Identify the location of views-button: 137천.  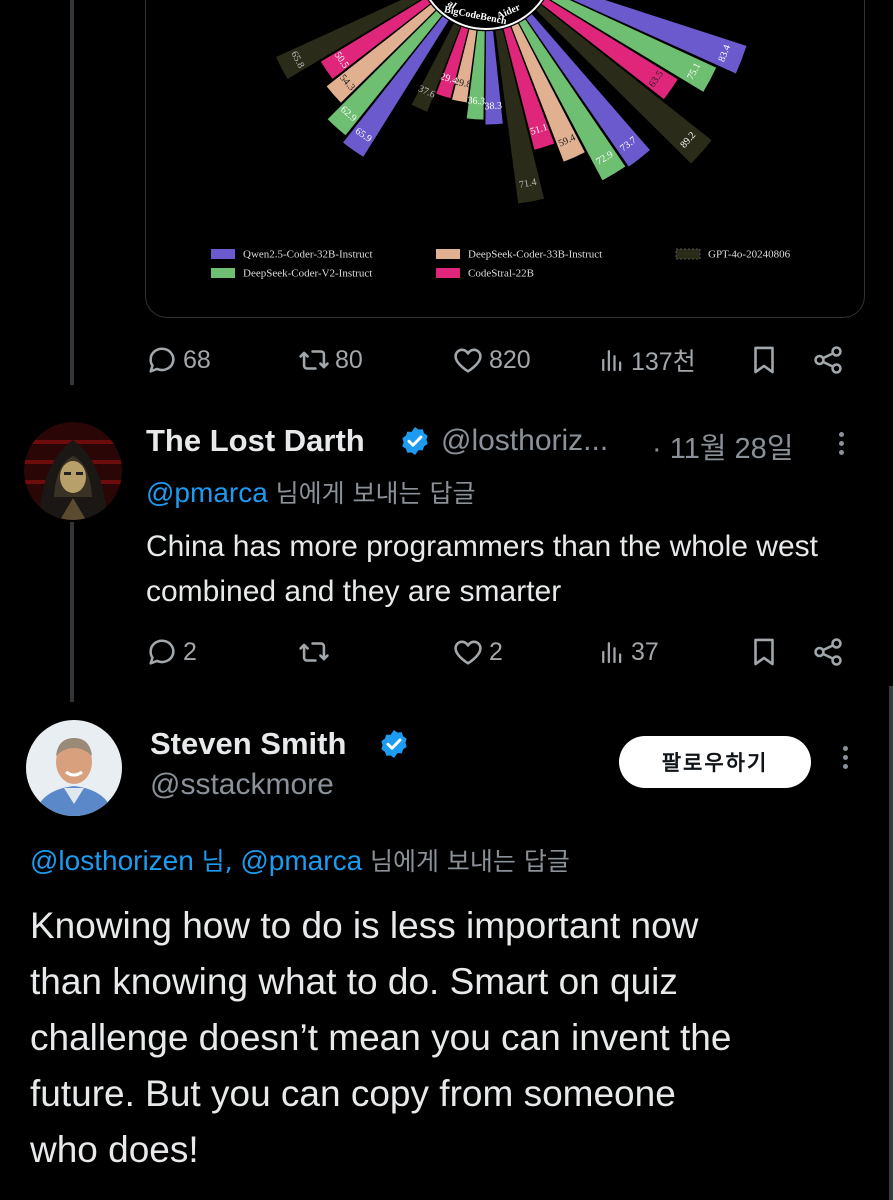
(646, 360).